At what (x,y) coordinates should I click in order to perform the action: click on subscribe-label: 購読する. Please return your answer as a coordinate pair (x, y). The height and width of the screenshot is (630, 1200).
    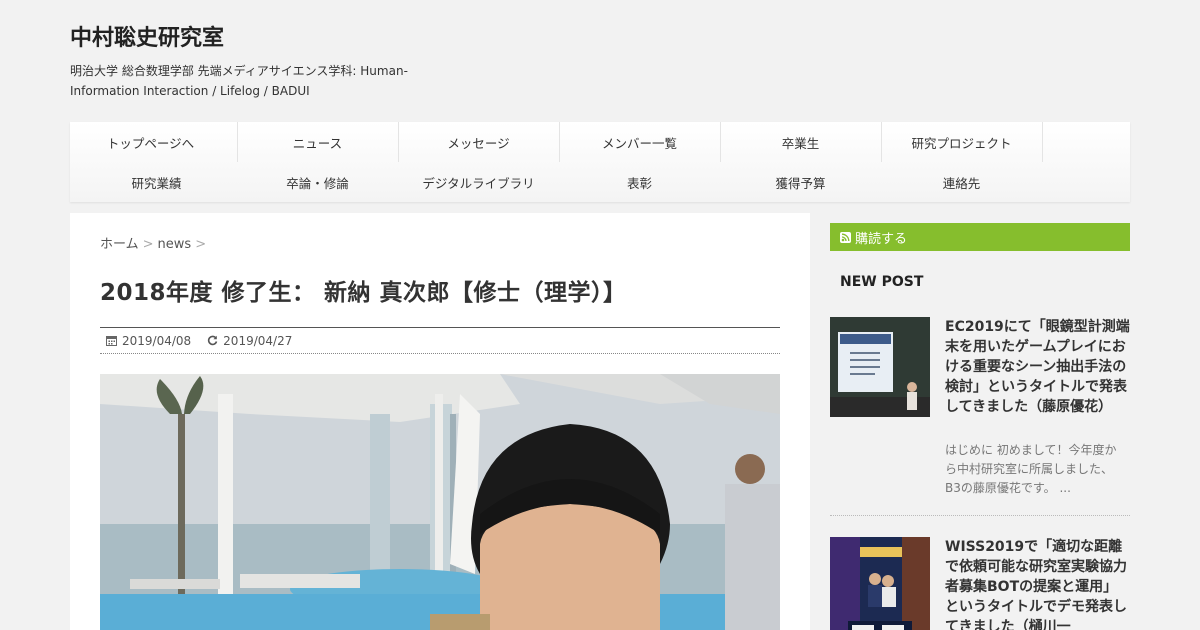
    Looking at the image, I should click on (881, 239).